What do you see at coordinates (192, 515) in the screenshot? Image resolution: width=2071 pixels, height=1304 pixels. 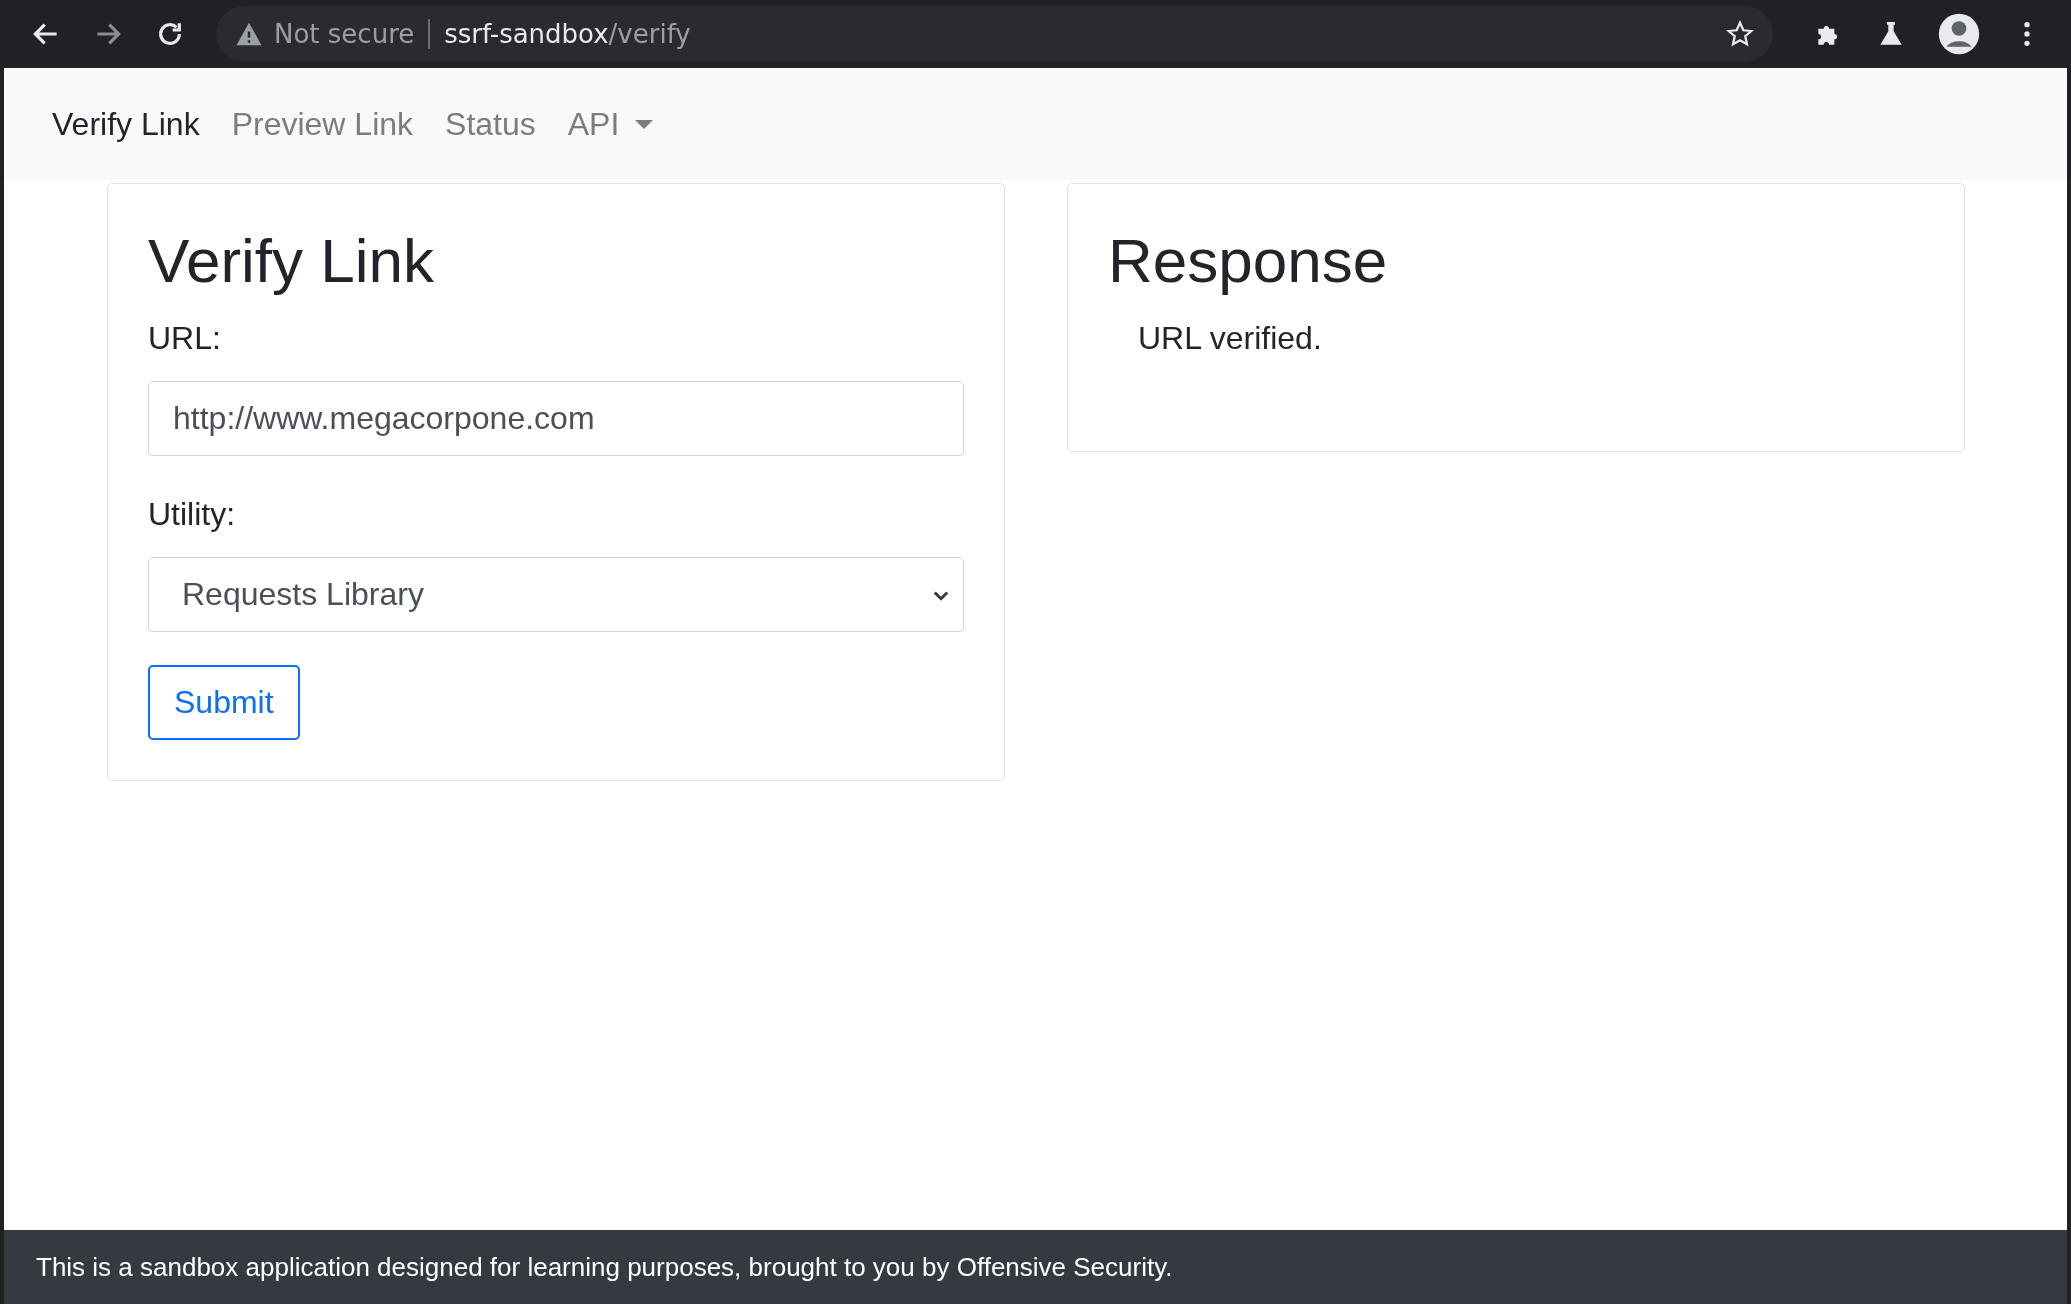 I see `field-label: Utility:` at bounding box center [192, 515].